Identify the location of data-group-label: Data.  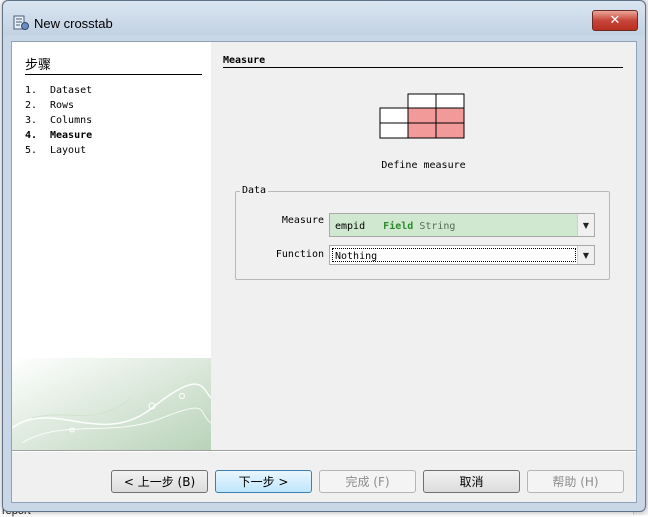
(254, 190).